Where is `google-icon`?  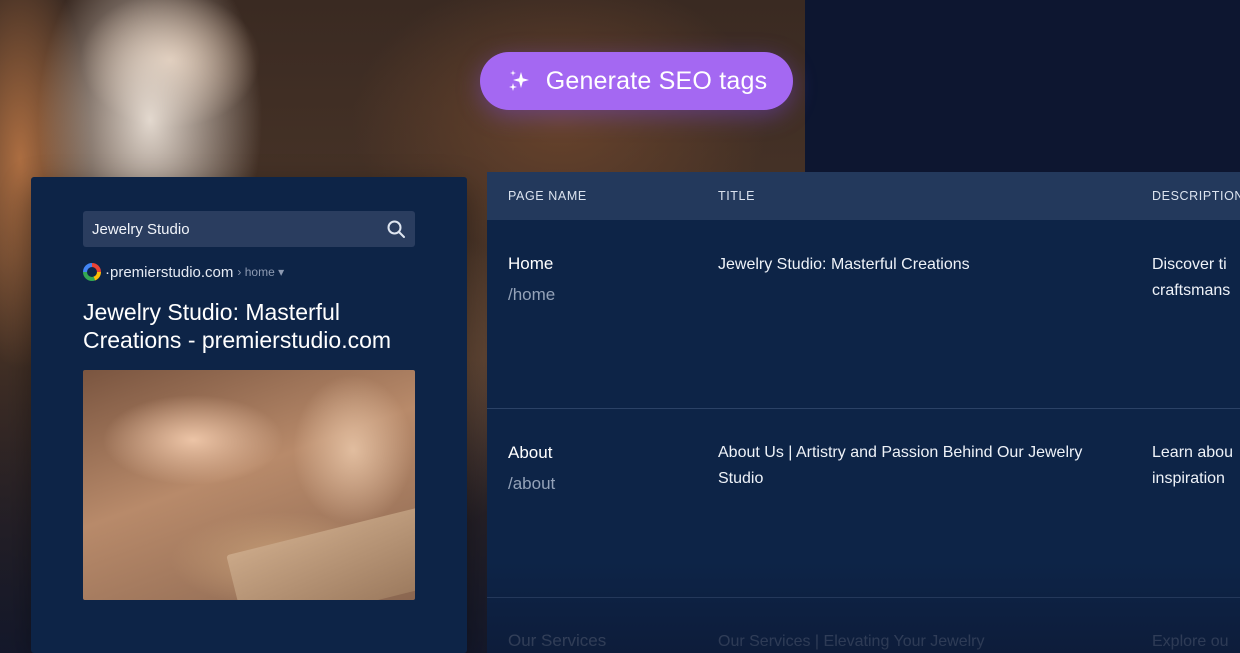 google-icon is located at coordinates (92, 272).